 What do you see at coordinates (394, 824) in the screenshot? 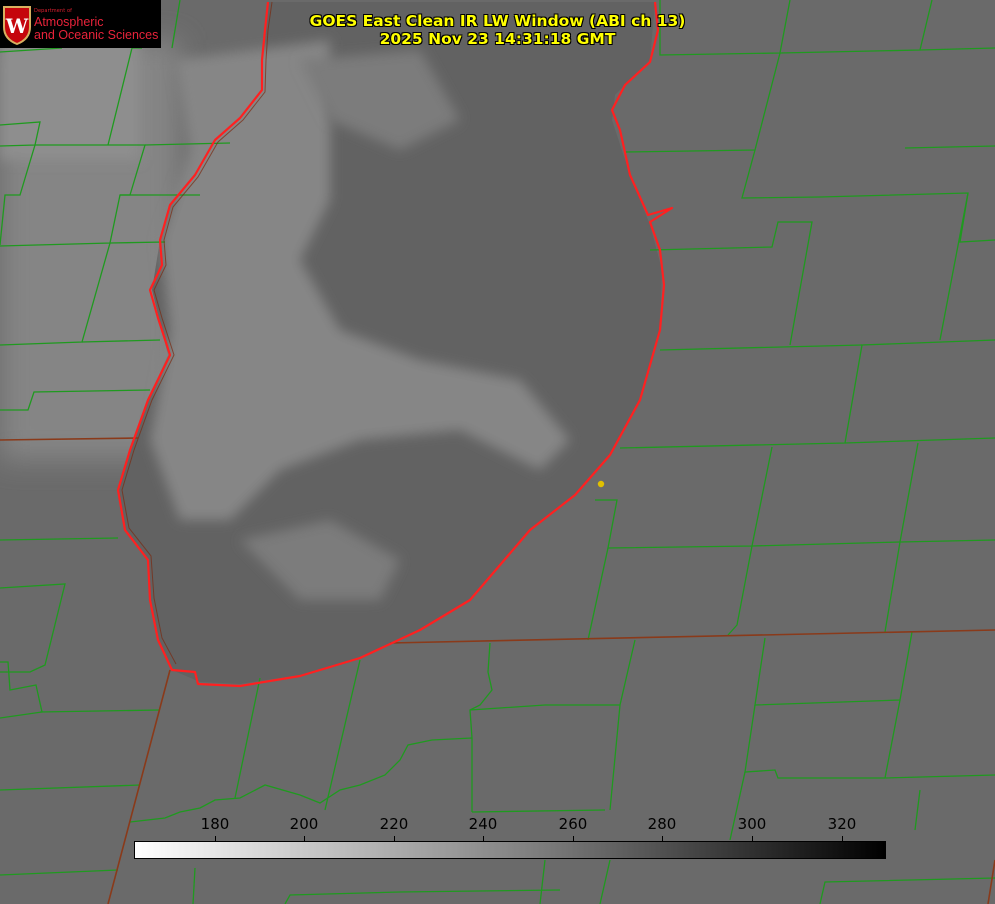
I see `colorbar-tick-label: 220` at bounding box center [394, 824].